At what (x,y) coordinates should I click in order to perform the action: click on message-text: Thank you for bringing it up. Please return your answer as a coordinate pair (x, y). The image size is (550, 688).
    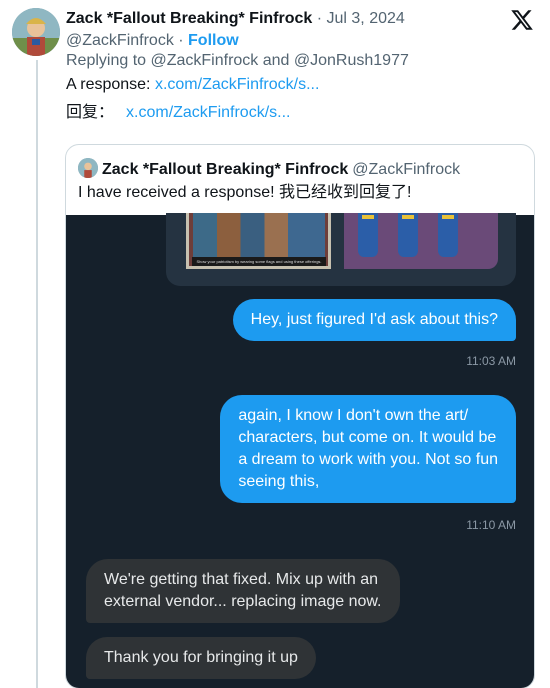
    Looking at the image, I should click on (201, 657).